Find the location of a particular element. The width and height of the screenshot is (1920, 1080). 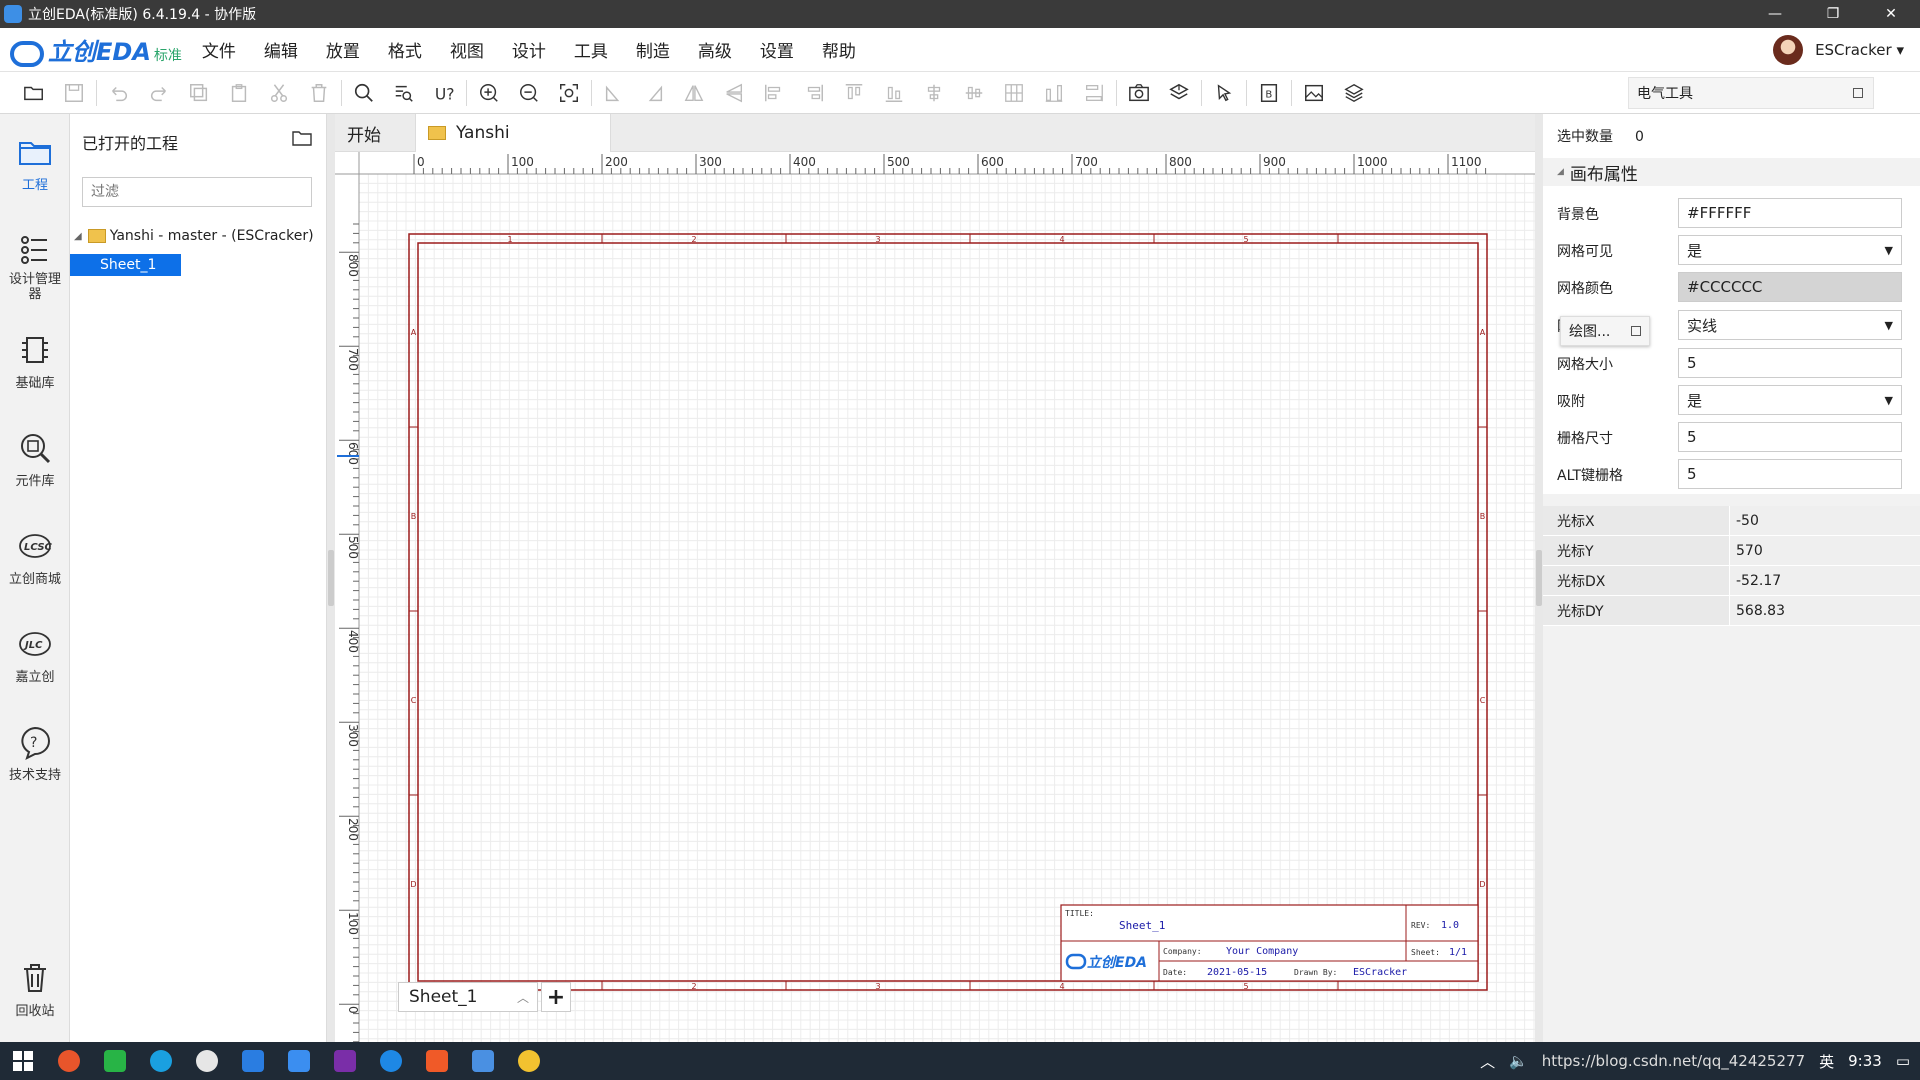

redo-button is located at coordinates (159, 93).